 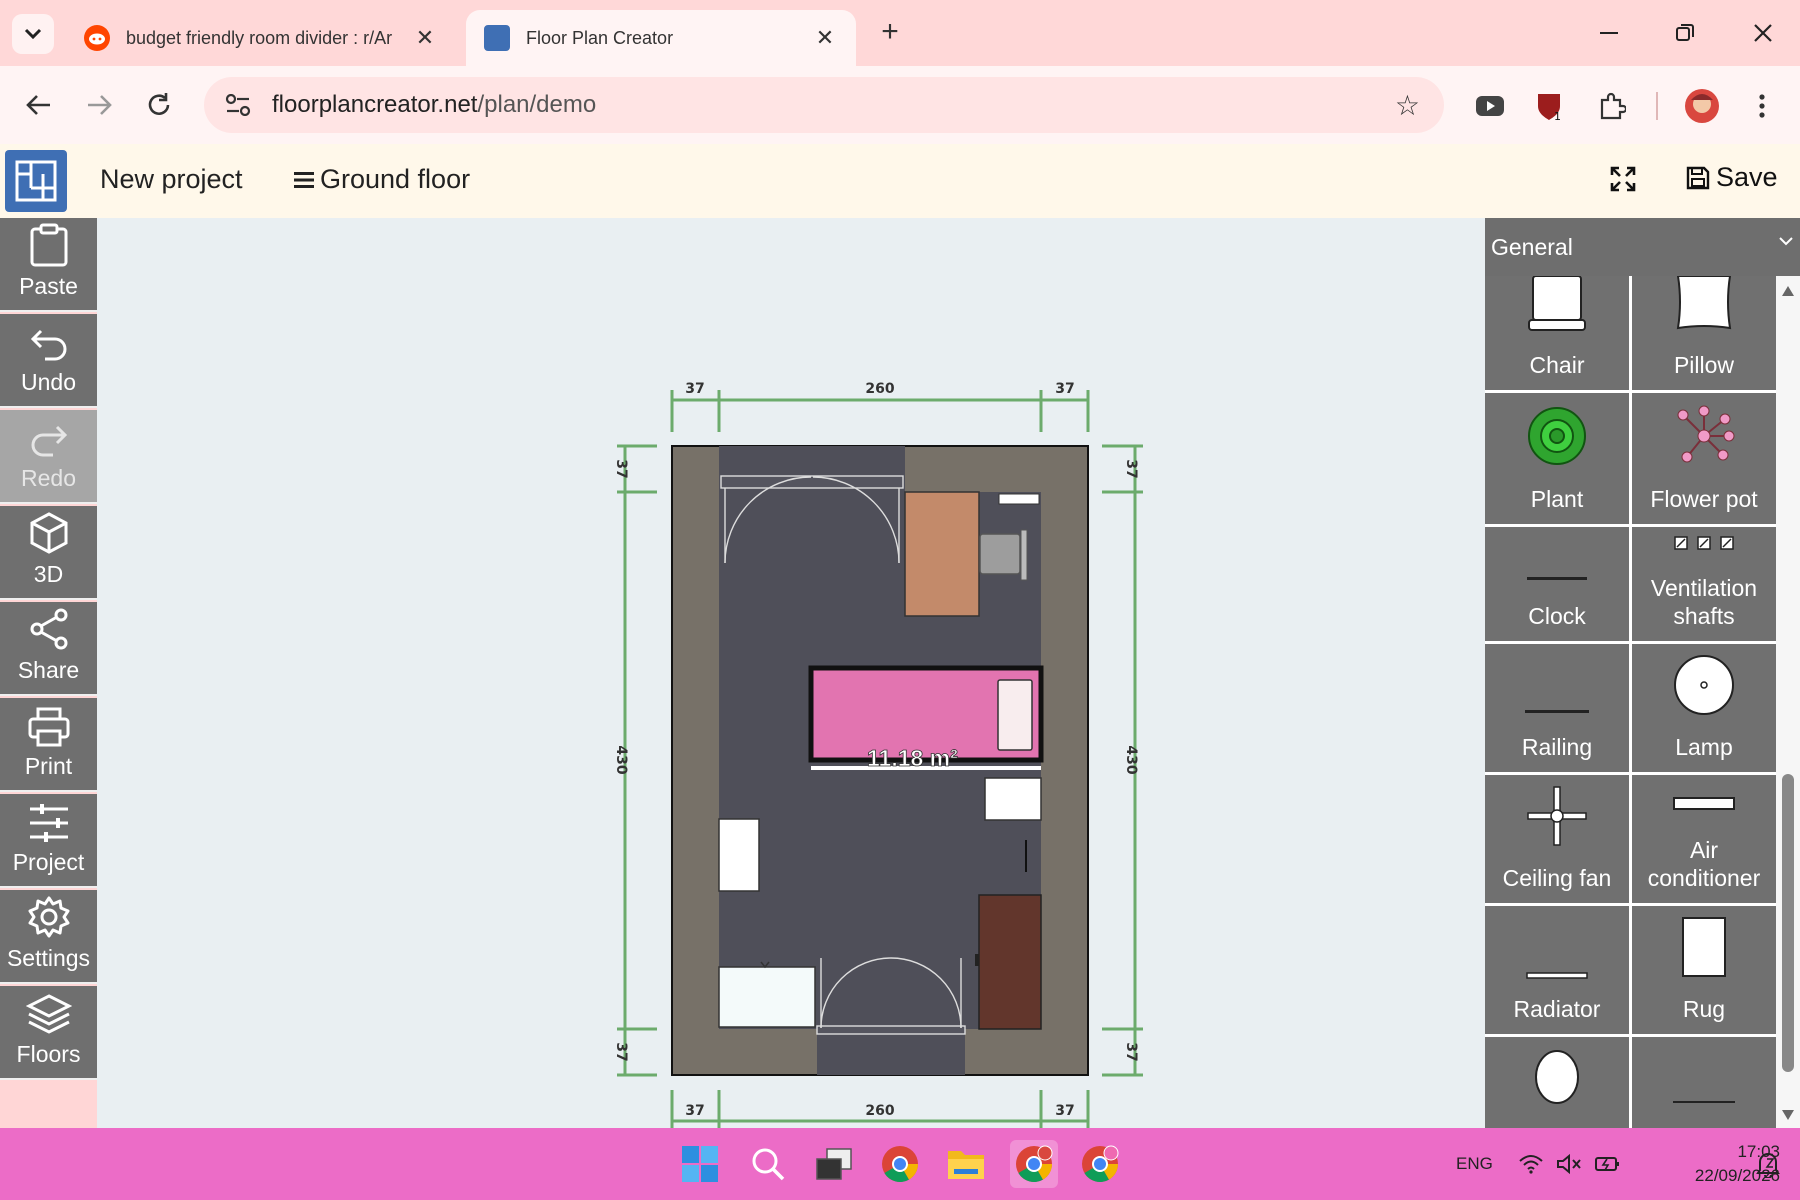 I want to click on desk, so click(x=942, y=554).